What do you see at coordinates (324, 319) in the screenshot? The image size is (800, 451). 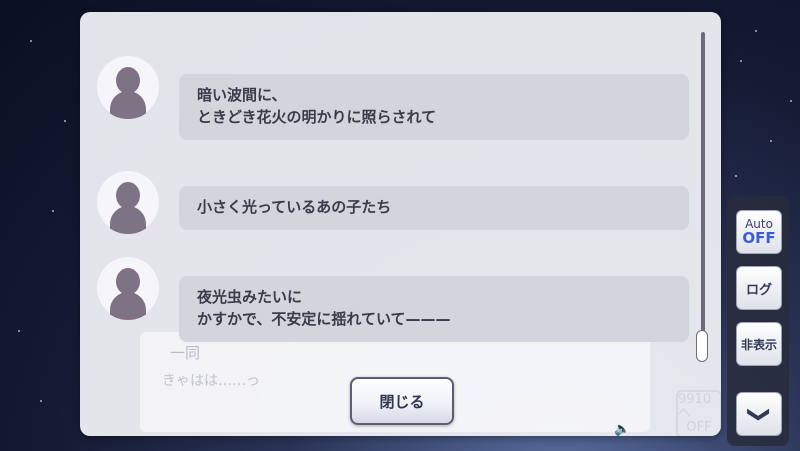 I see `log-line: かすかで、不安定に揺れていて———` at bounding box center [324, 319].